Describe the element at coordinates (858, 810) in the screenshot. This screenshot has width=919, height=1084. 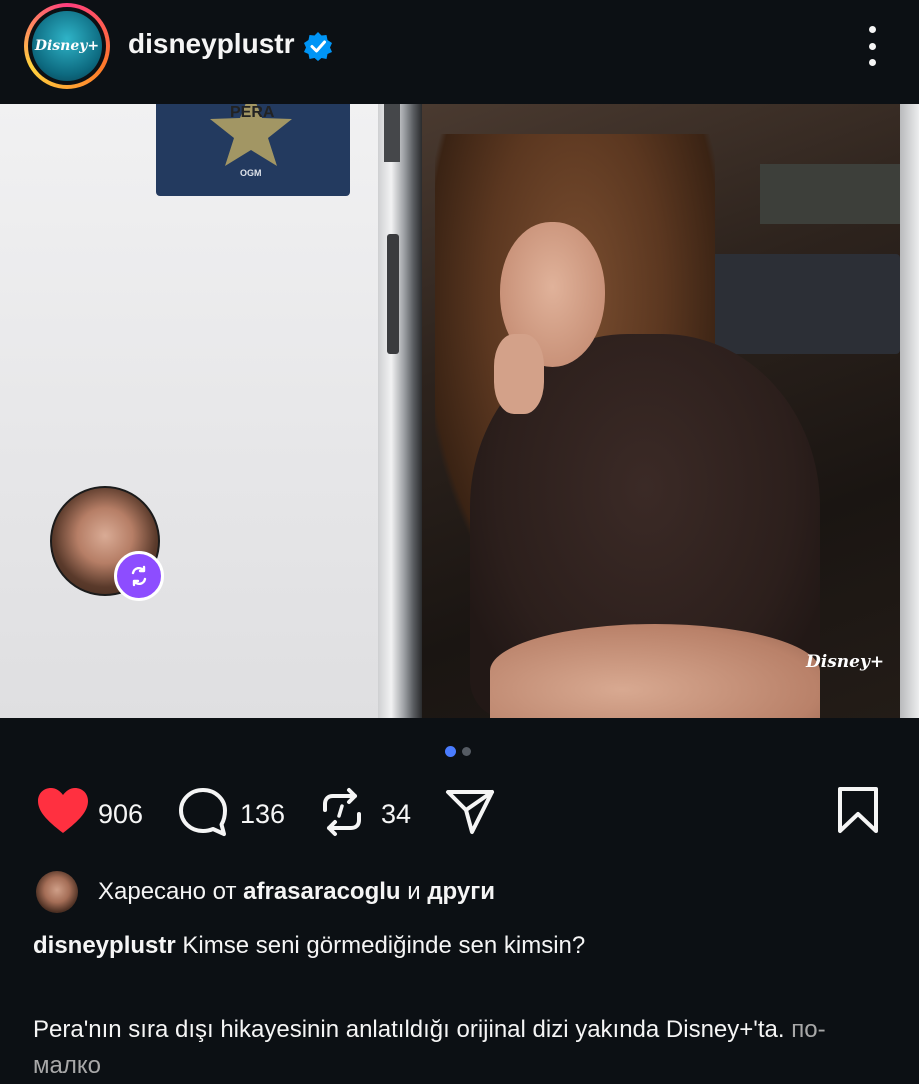
I see `bookmark-icon` at that location.